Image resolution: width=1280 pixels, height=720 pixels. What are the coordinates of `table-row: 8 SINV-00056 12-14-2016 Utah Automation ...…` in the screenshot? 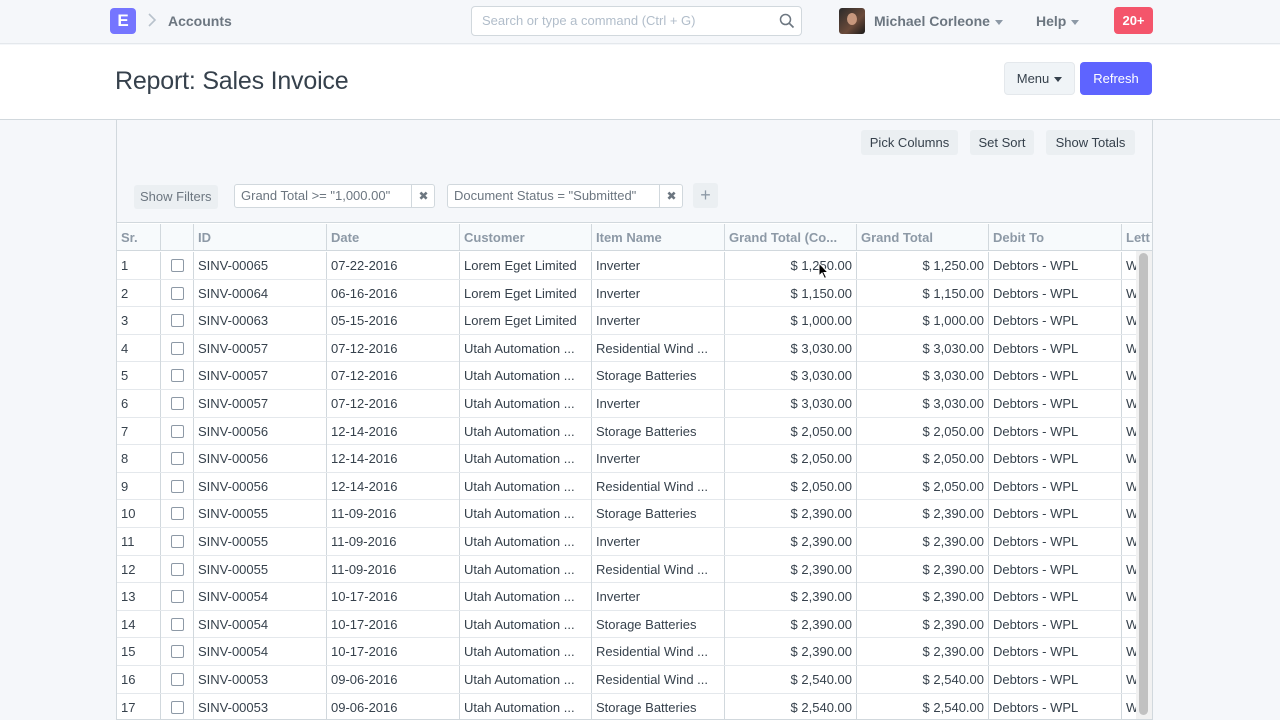 It's located at (634, 459).